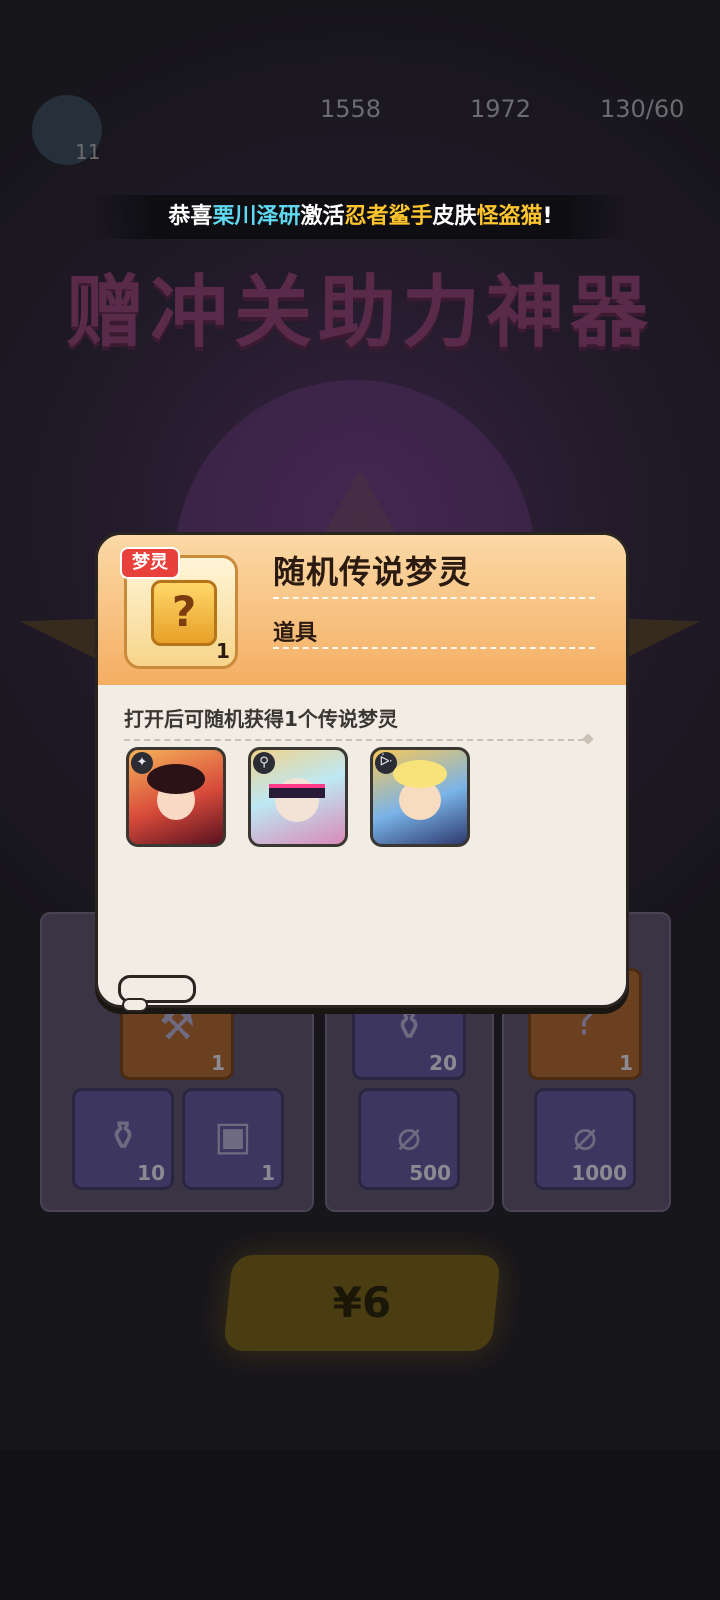 This screenshot has width=720, height=1600. What do you see at coordinates (184, 613) in the screenshot?
I see `mystery-chest-icon: ?` at bounding box center [184, 613].